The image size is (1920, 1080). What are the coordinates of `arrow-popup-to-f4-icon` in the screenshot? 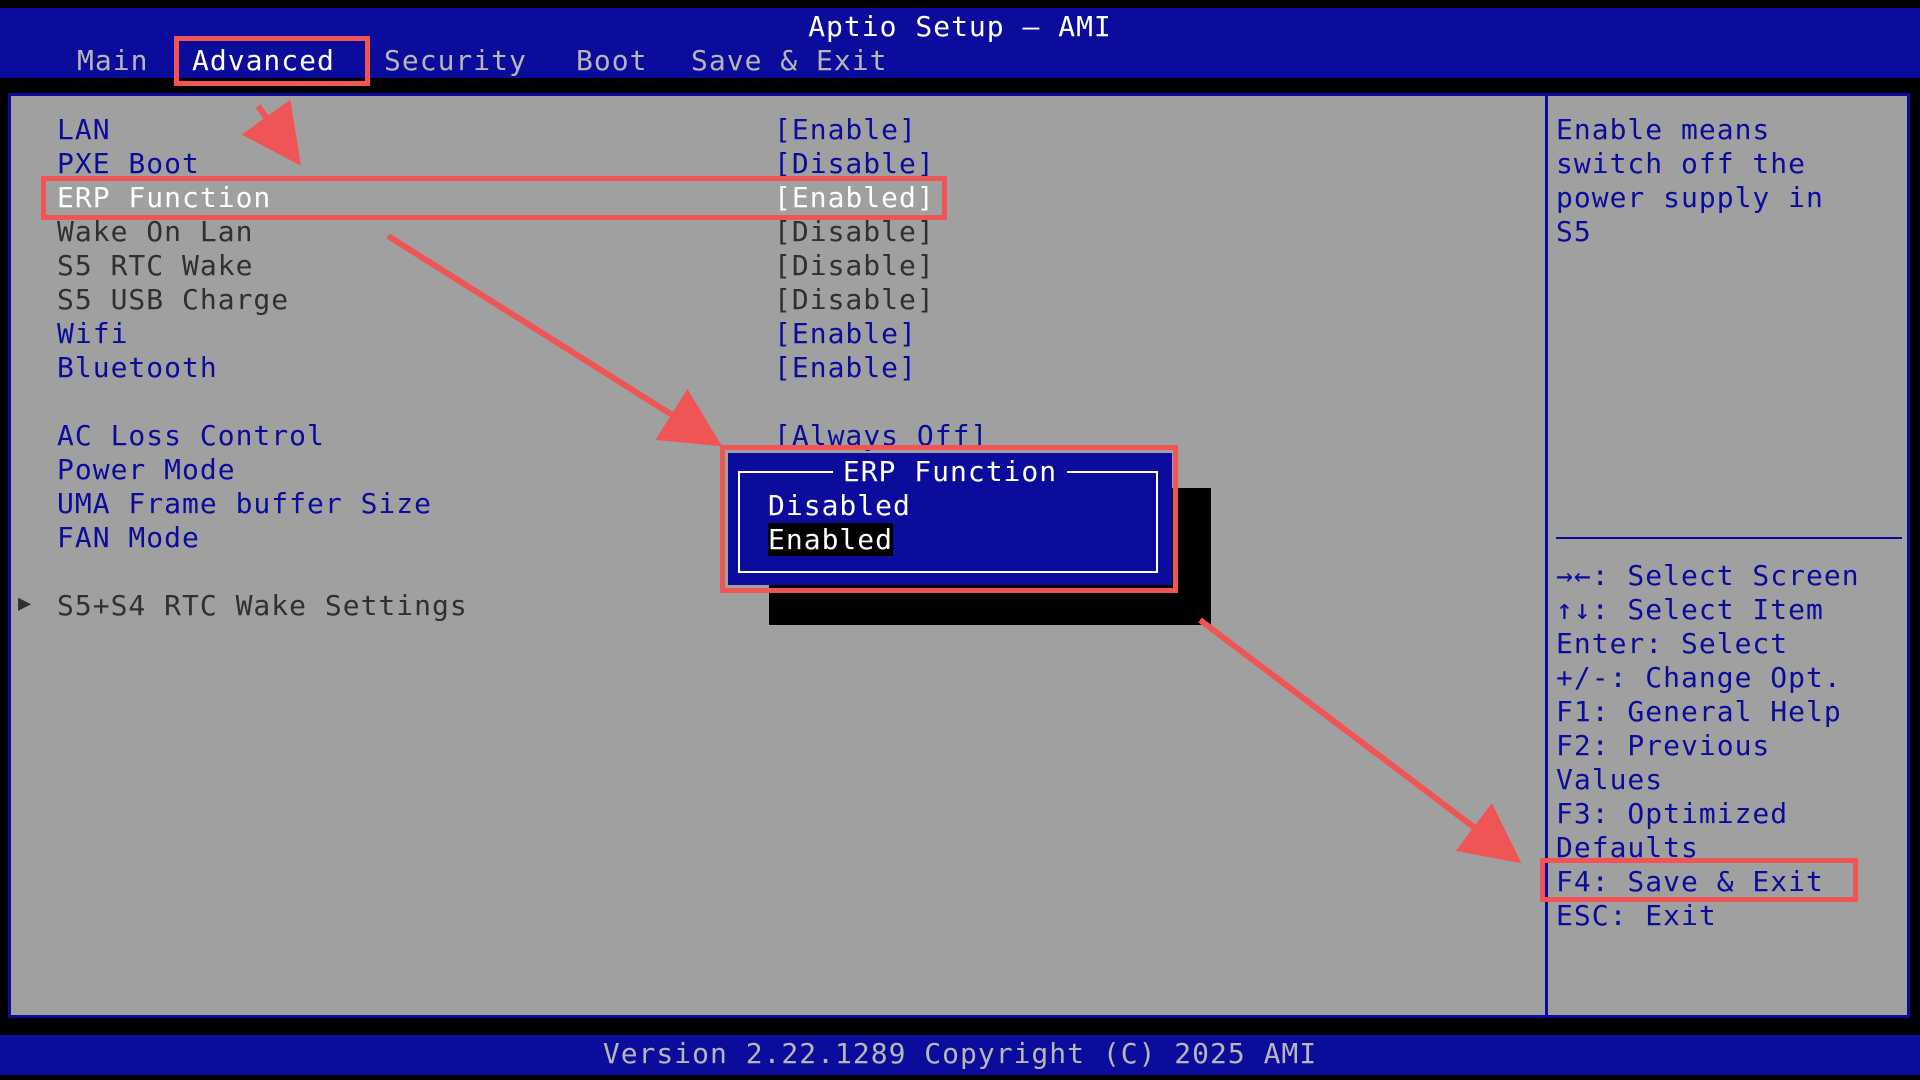 It's located at (1360, 740).